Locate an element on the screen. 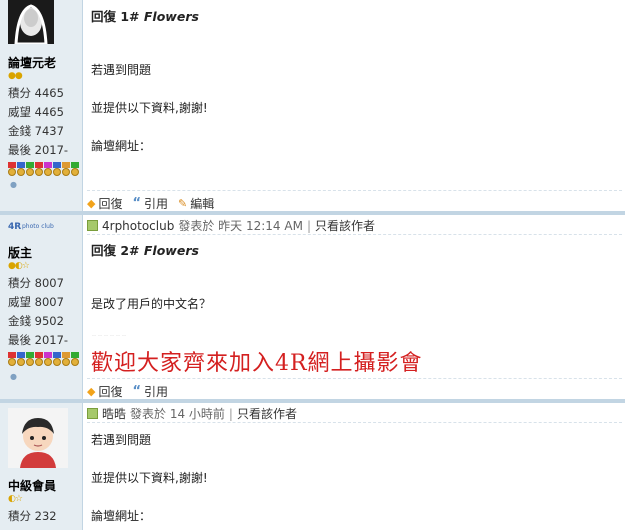 This screenshot has height=530, width=625. rank-stars-icon: ●● is located at coordinates (15, 76).